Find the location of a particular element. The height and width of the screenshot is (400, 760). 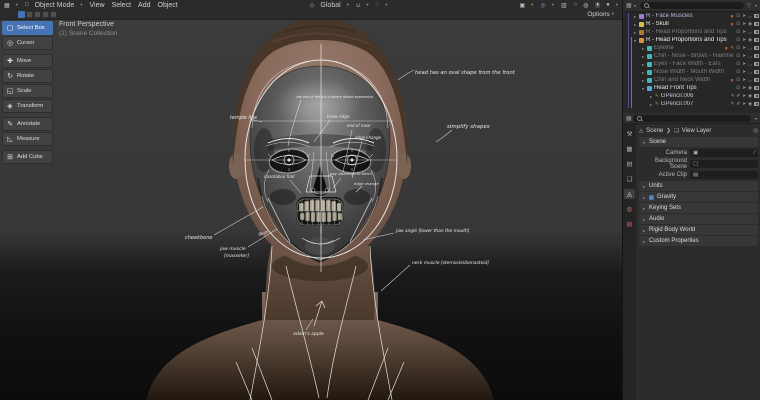

panel-scene-header: ▾ Scene is located at coordinates (698, 142).